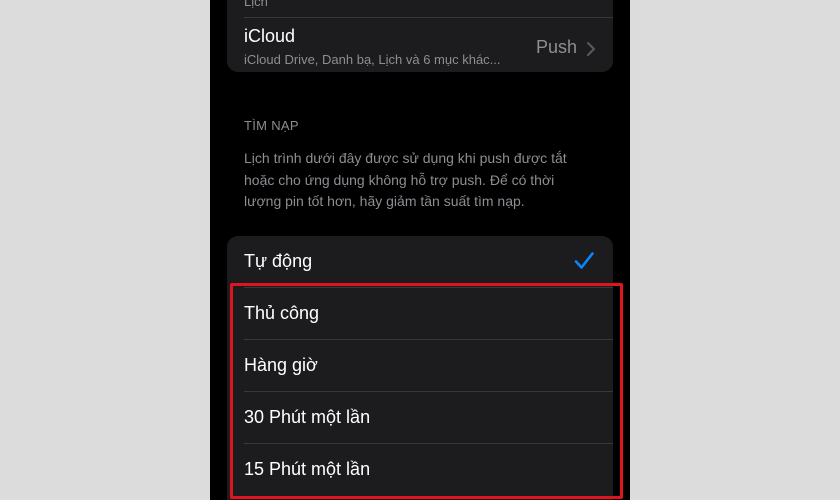 The height and width of the screenshot is (500, 840). I want to click on fetch-option-label: Thủ công, so click(282, 313).